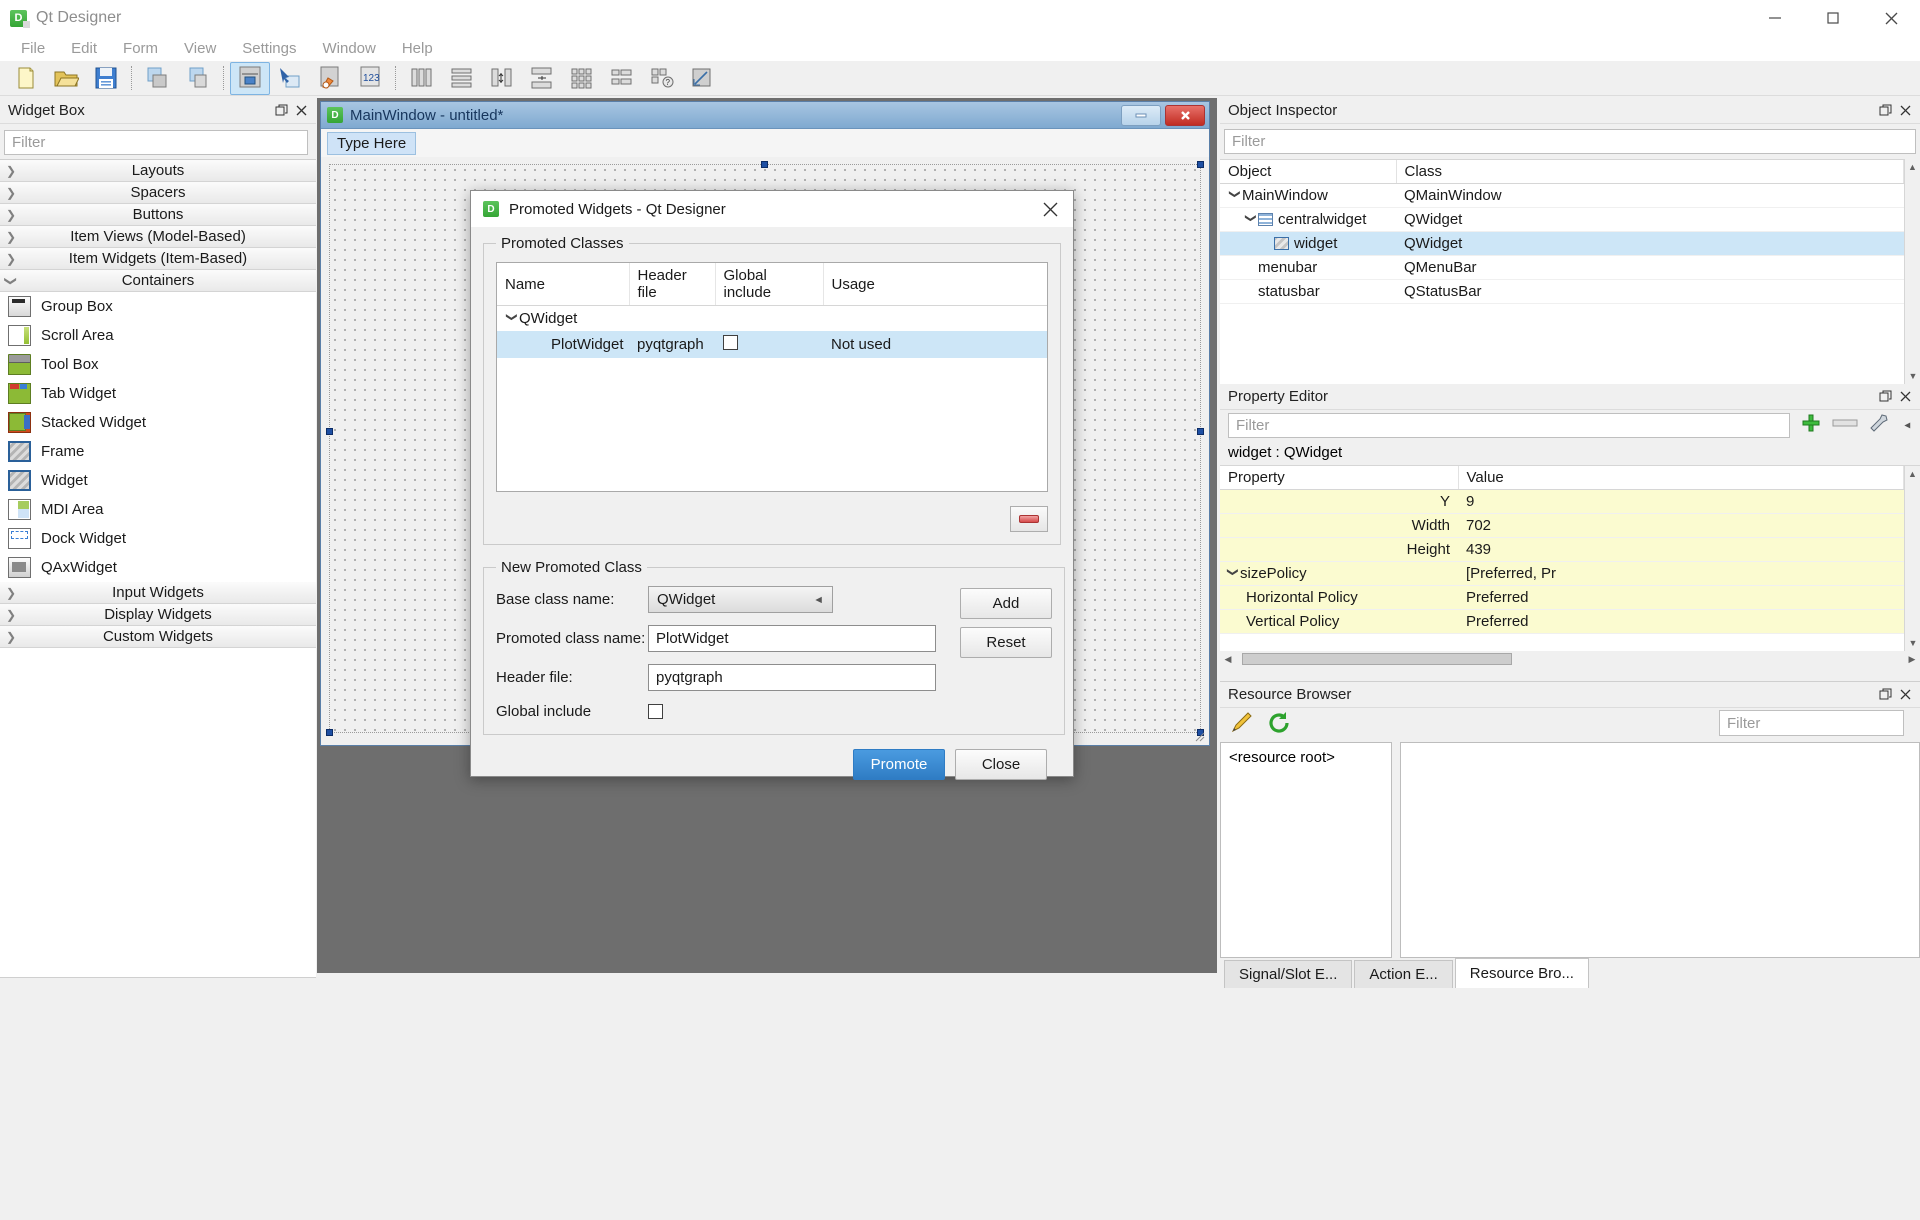 This screenshot has height=1220, width=1920. I want to click on widget-item-widget: Widget, so click(158, 480).